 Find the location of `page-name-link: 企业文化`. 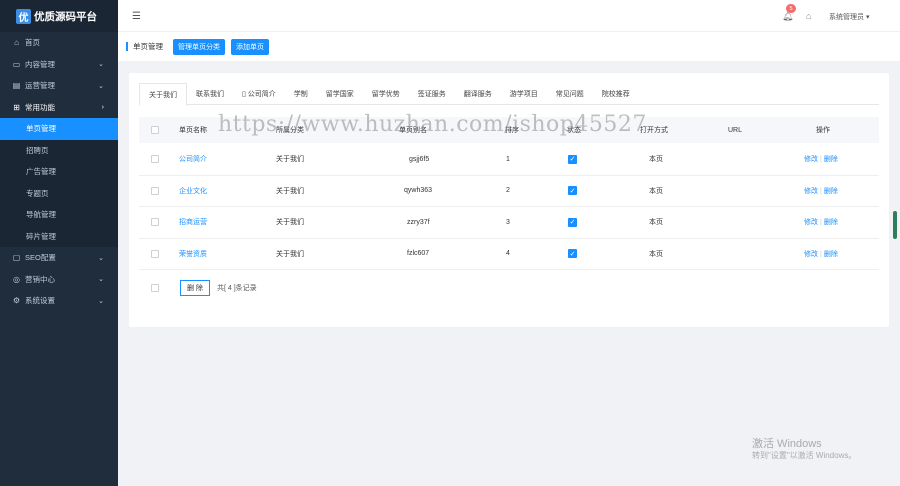

page-name-link: 企业文化 is located at coordinates (193, 191).